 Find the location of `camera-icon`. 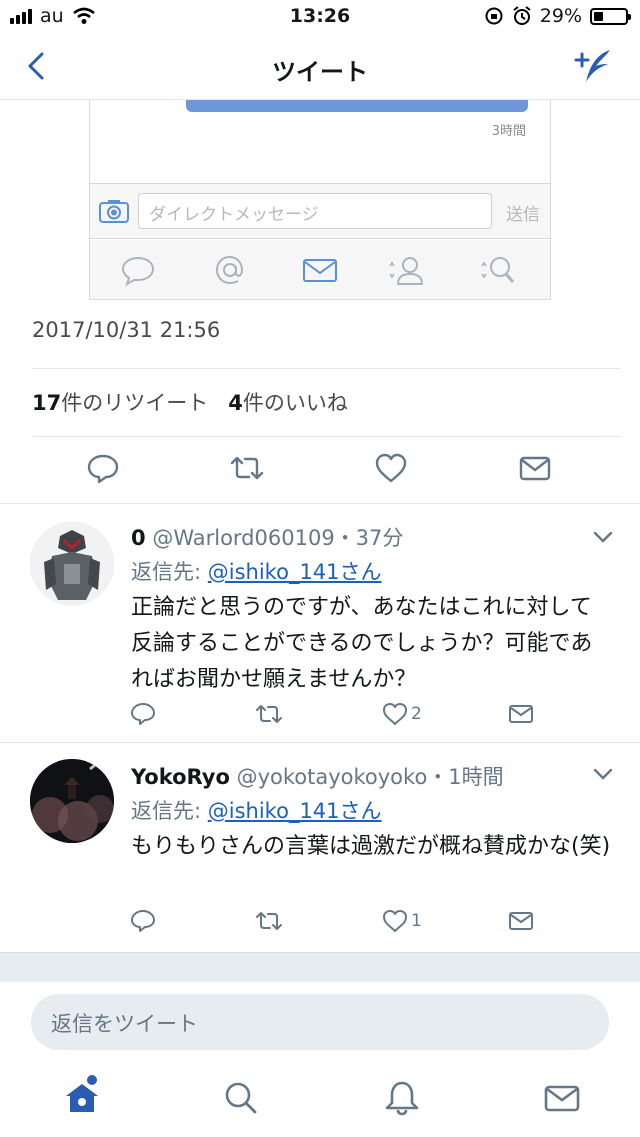

camera-icon is located at coordinates (114, 211).